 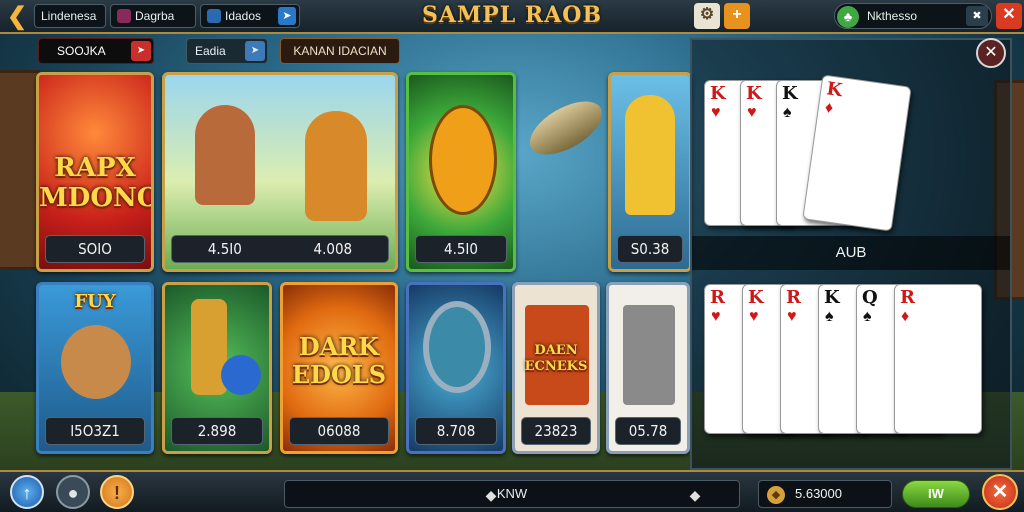 I want to click on tab-idados-label: Idados, so click(x=243, y=16).